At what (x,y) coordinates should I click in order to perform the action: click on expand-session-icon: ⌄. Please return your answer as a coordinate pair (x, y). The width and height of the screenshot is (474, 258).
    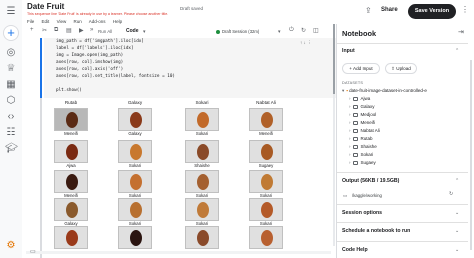
    Looking at the image, I should click on (457, 213).